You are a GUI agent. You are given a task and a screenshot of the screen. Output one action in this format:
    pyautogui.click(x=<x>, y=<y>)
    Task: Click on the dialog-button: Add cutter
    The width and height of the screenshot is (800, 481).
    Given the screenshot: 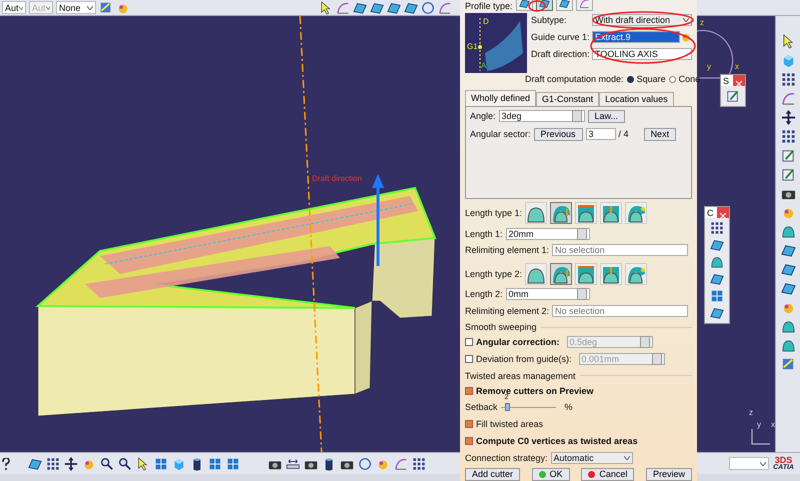 What is the action you would take?
    pyautogui.click(x=492, y=474)
    